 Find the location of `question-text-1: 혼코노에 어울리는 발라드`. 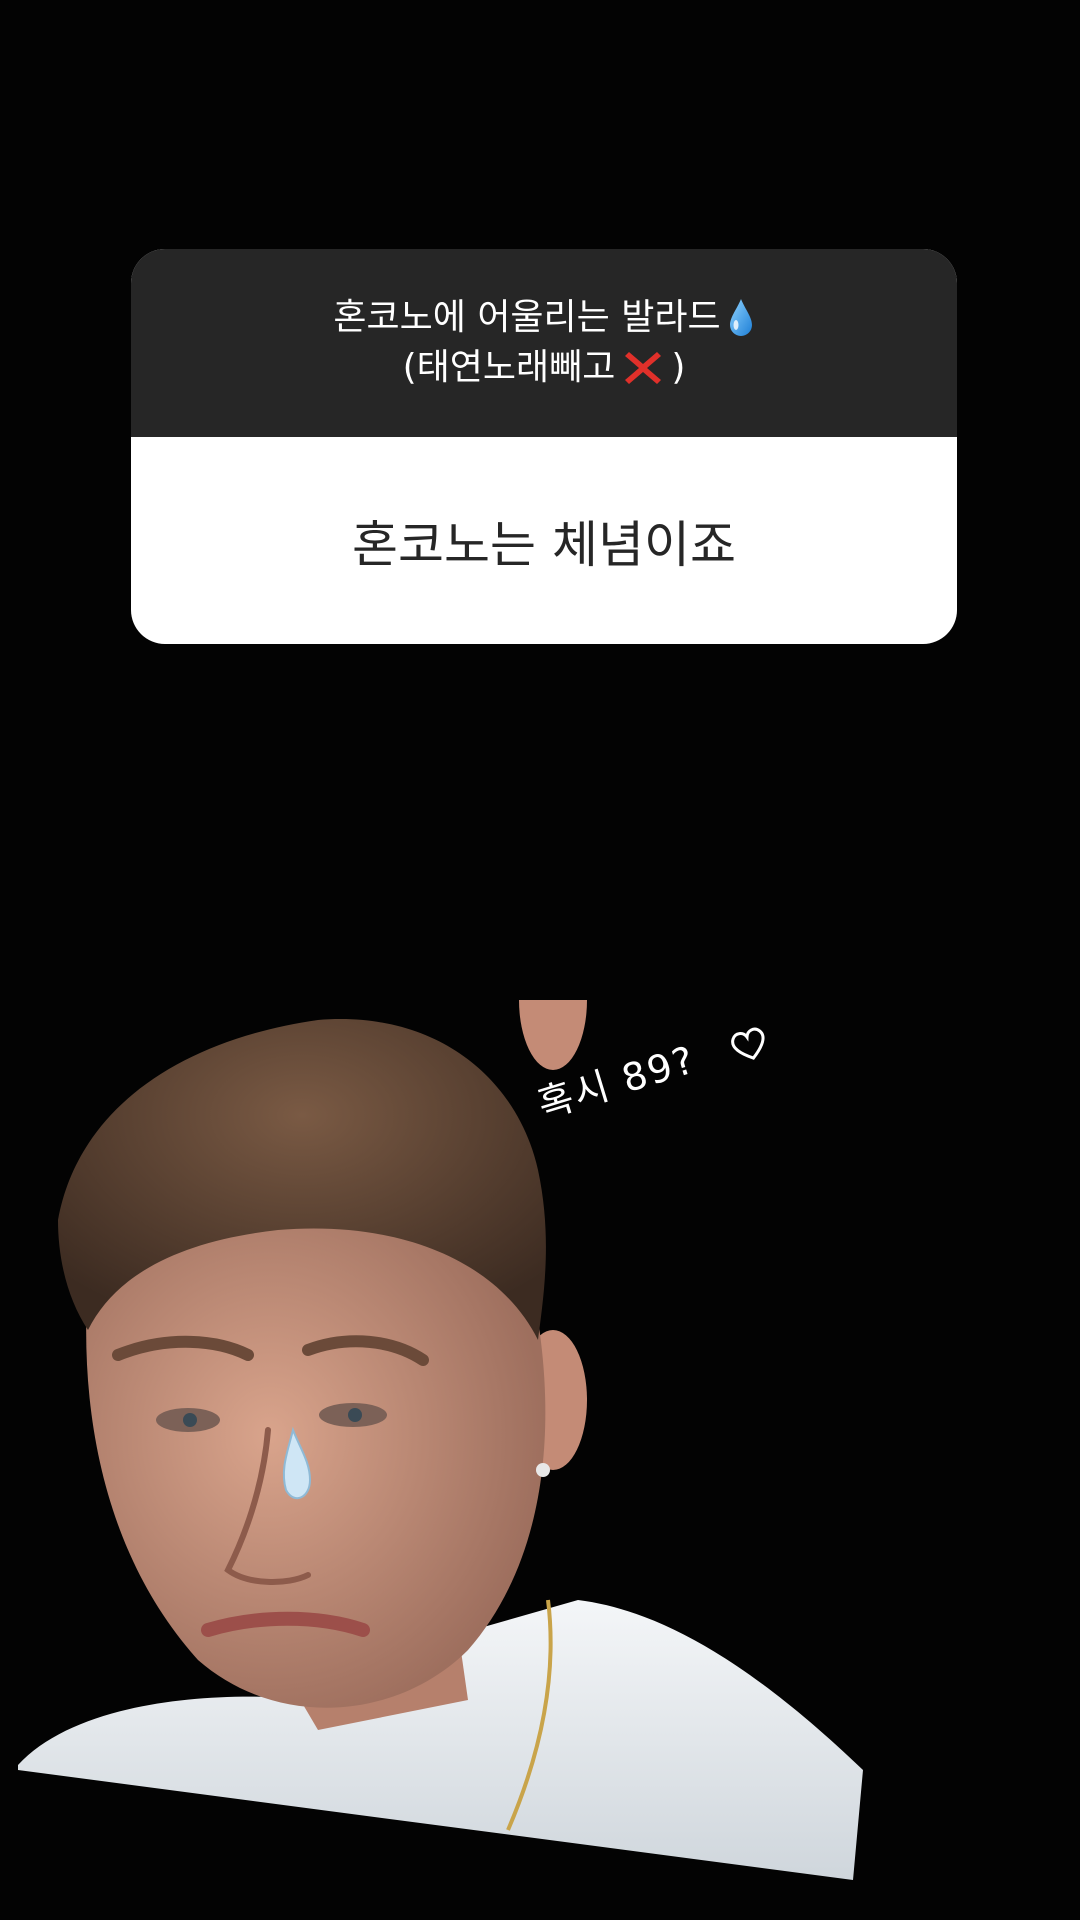

question-text-1: 혼코노에 어울리는 발라드 is located at coordinates (527, 317).